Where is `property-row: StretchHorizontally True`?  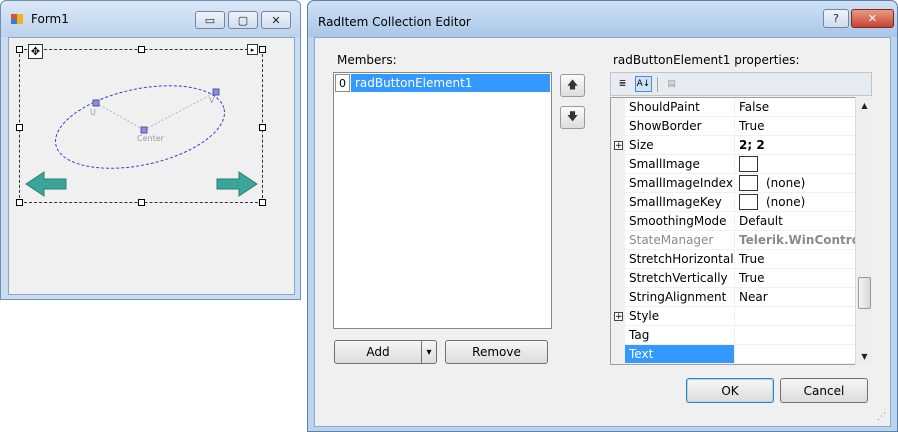
property-row: StretchHorizontally True is located at coordinates (733, 259).